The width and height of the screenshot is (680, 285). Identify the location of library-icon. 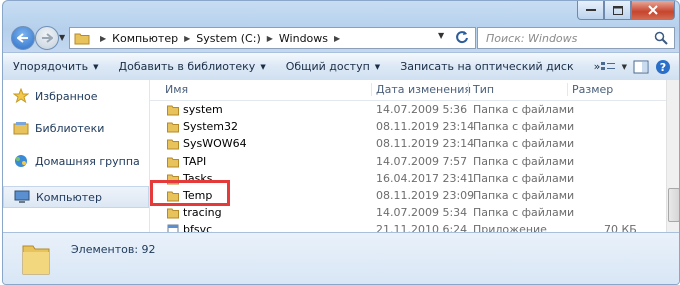
(21, 128).